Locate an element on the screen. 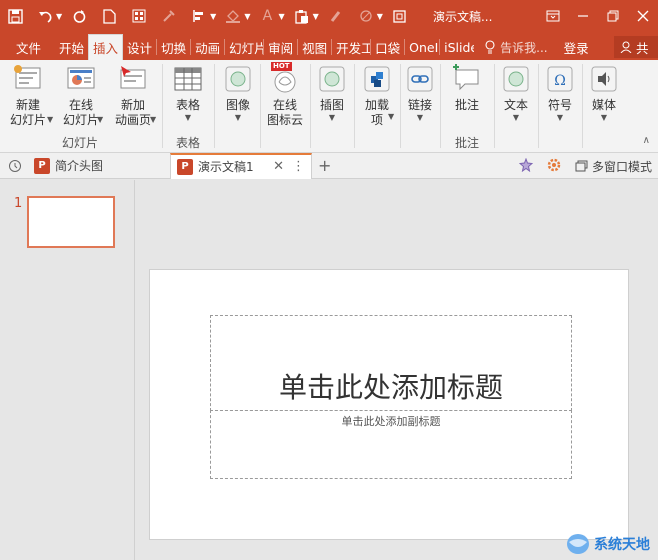 The height and width of the screenshot is (560, 658). title-placeholder-text: 单击此处添加标题 is located at coordinates (390, 387).